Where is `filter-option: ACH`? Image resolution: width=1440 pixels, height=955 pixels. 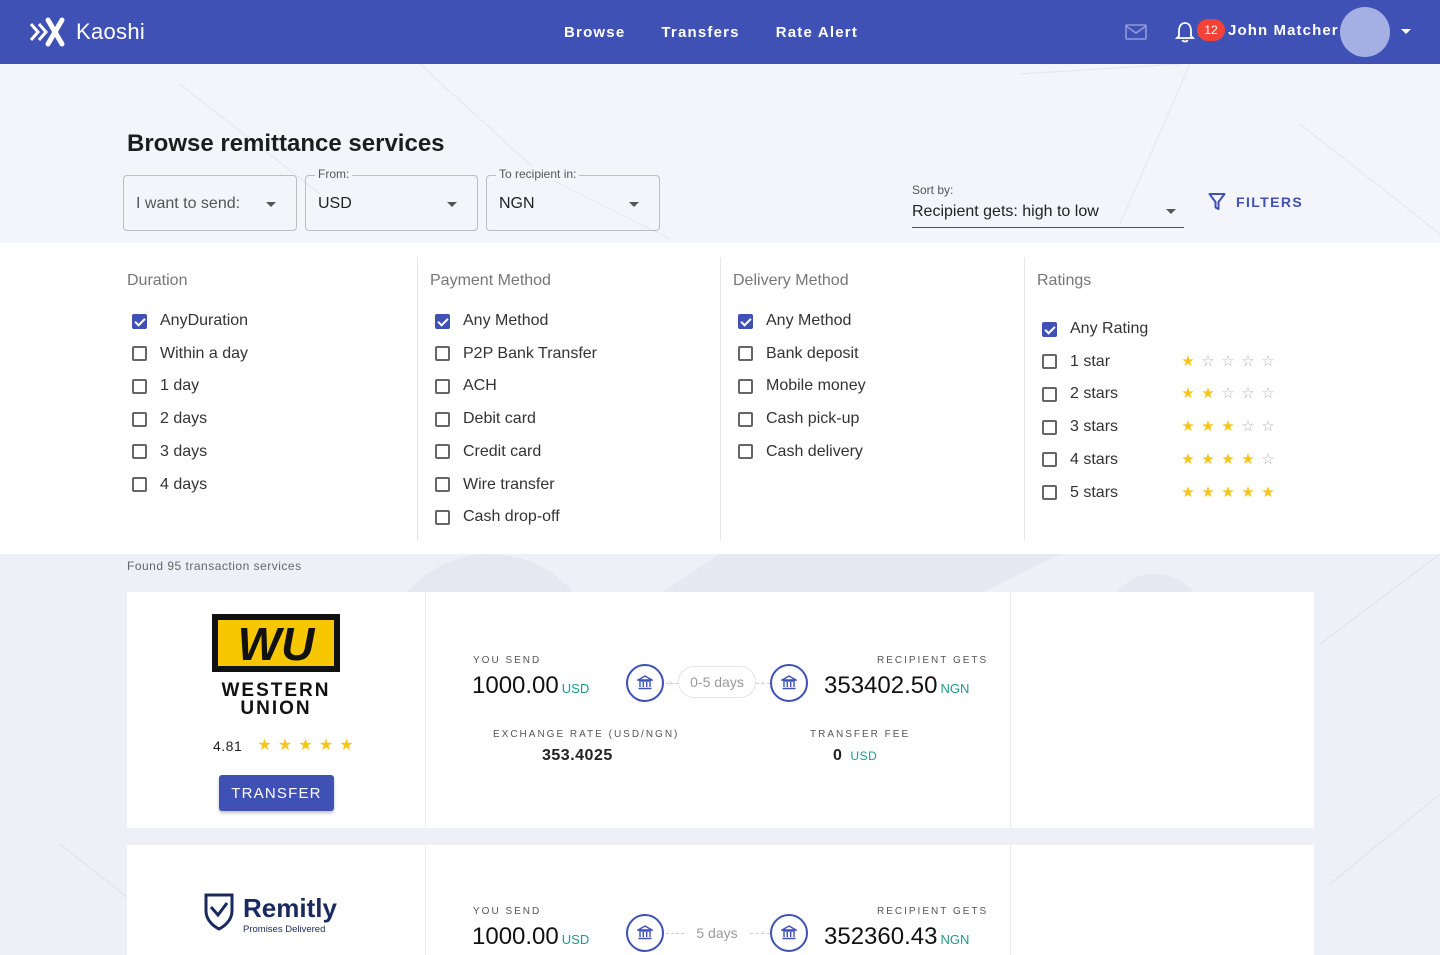
filter-option: ACH is located at coordinates (466, 386).